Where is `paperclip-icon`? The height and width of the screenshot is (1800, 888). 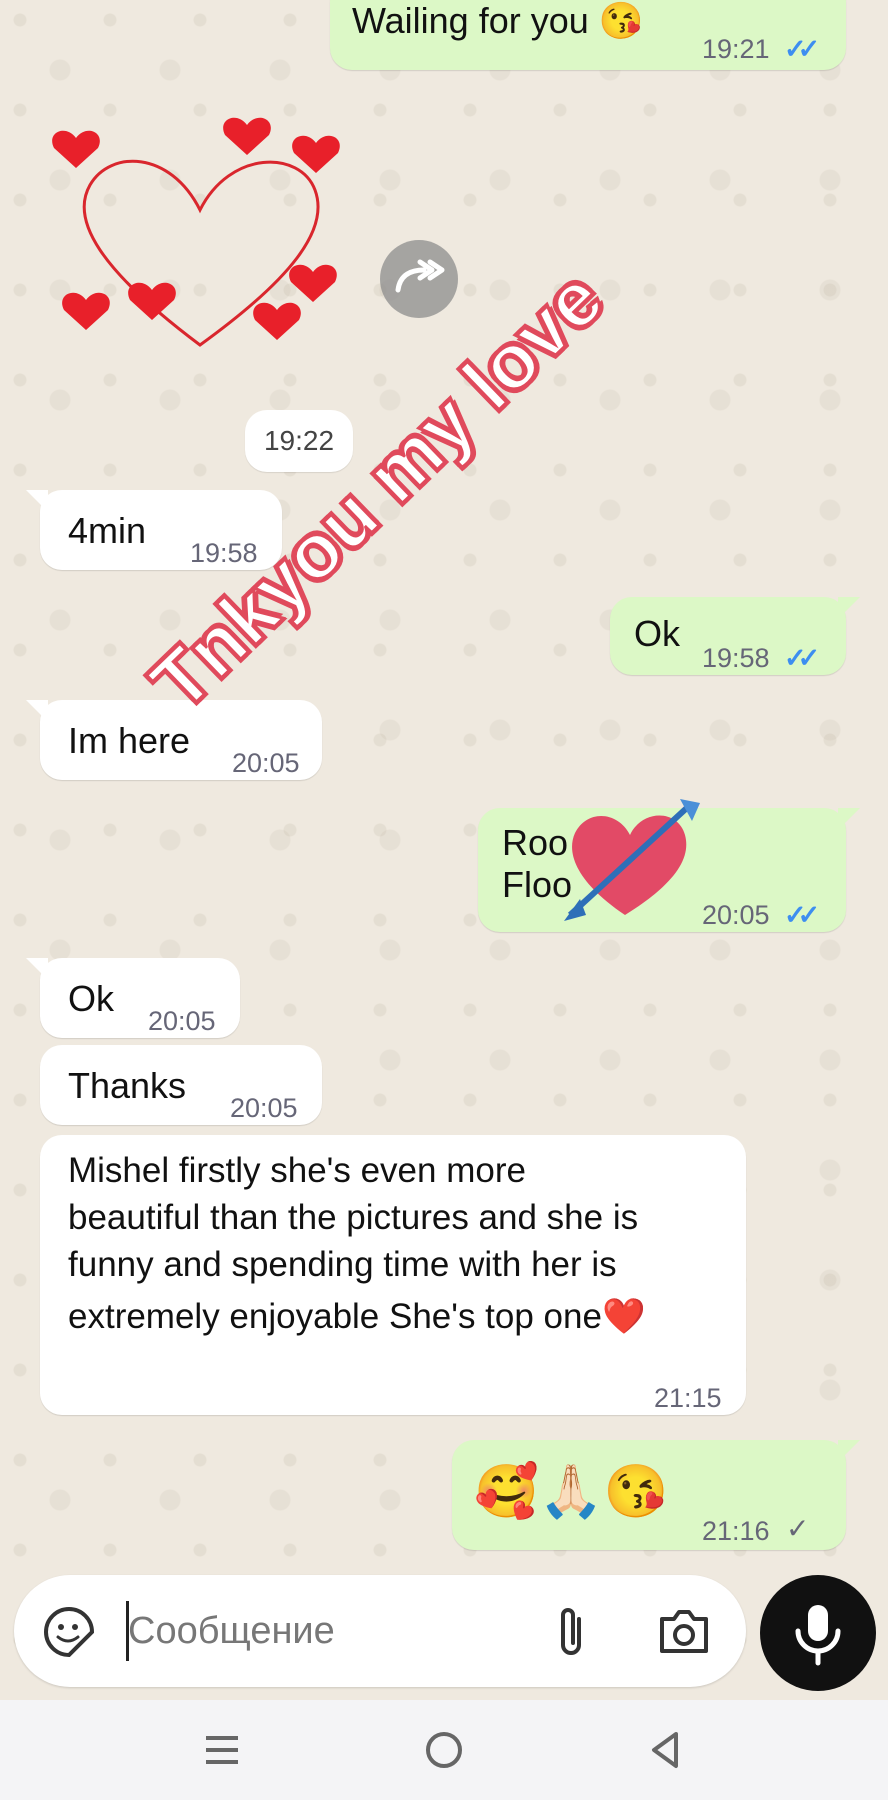
paperclip-icon is located at coordinates (571, 1631).